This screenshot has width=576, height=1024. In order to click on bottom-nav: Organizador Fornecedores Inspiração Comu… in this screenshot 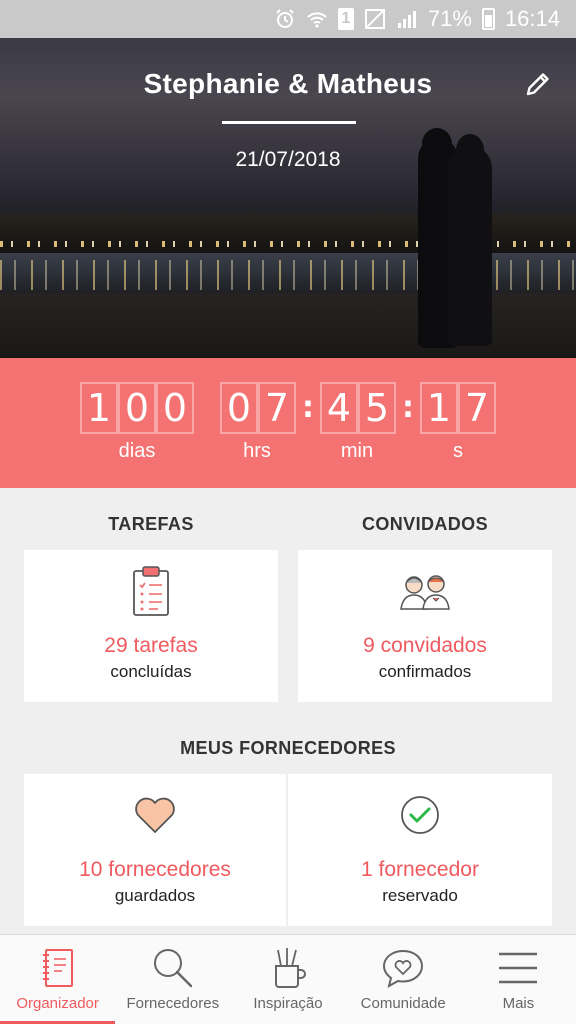, I will do `click(288, 979)`.